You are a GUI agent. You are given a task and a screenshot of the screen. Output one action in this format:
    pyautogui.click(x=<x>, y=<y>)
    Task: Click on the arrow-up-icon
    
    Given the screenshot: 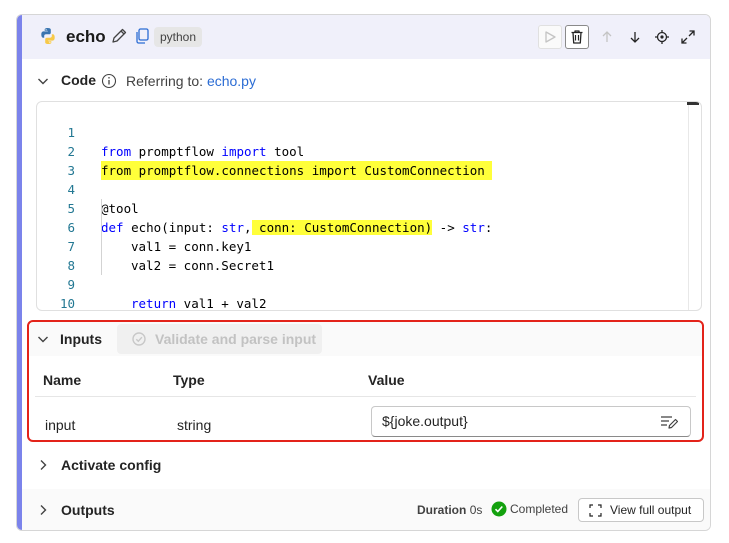 What is the action you would take?
    pyautogui.click(x=607, y=36)
    